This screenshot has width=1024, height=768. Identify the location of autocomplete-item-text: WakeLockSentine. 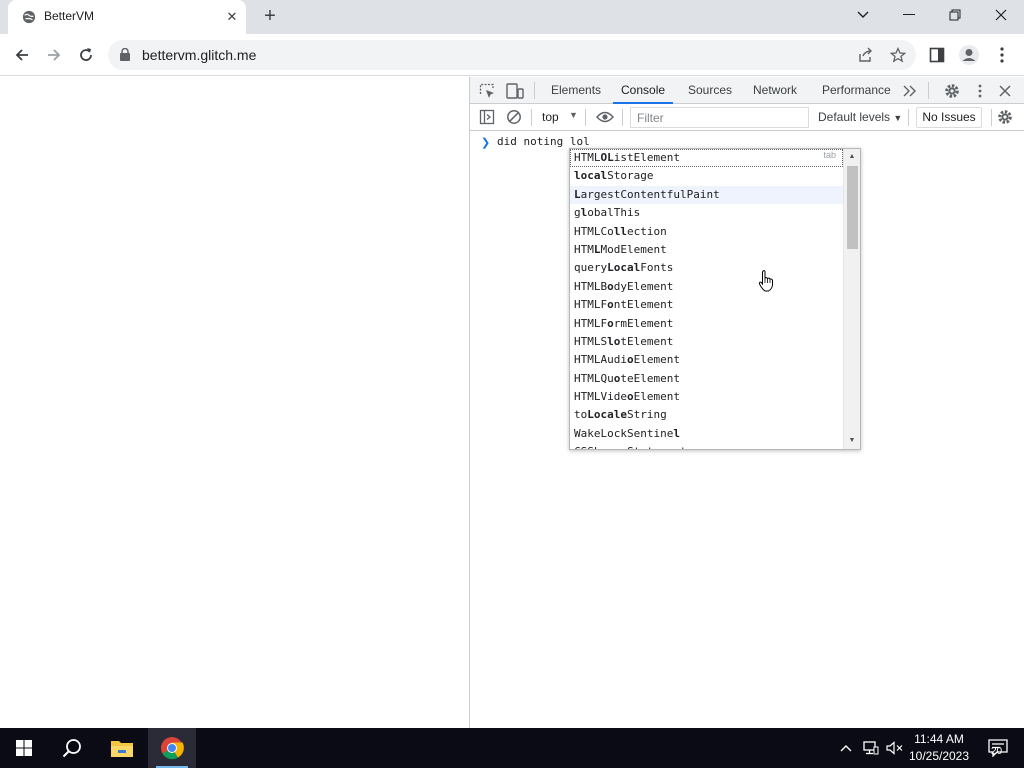
(624, 433).